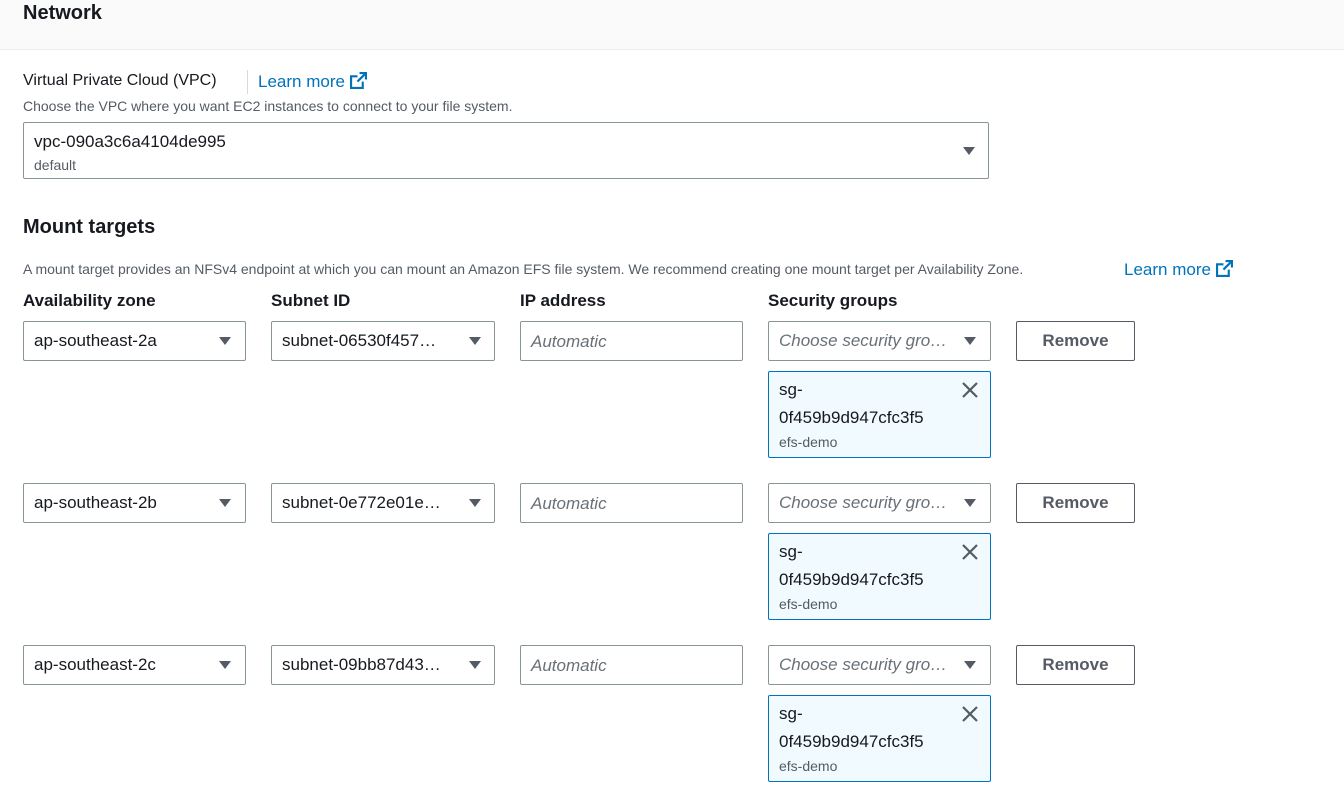 This screenshot has height=786, width=1344. I want to click on column-header-availability-zone: Availability zone, so click(89, 300).